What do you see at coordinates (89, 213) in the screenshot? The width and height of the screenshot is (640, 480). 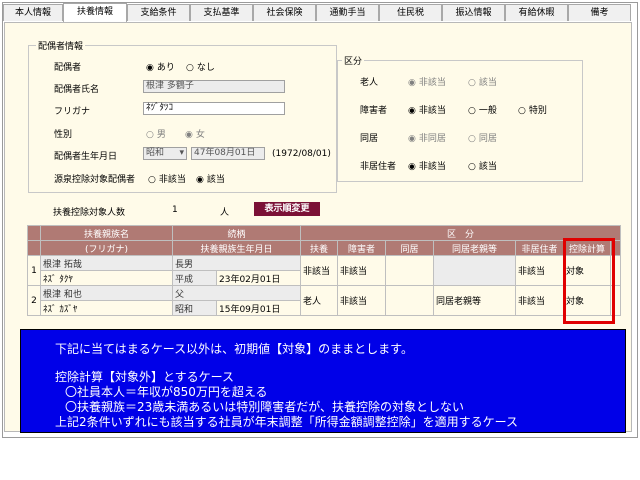 I see `dependents-count-label: 扶養控除対象人数` at bounding box center [89, 213].